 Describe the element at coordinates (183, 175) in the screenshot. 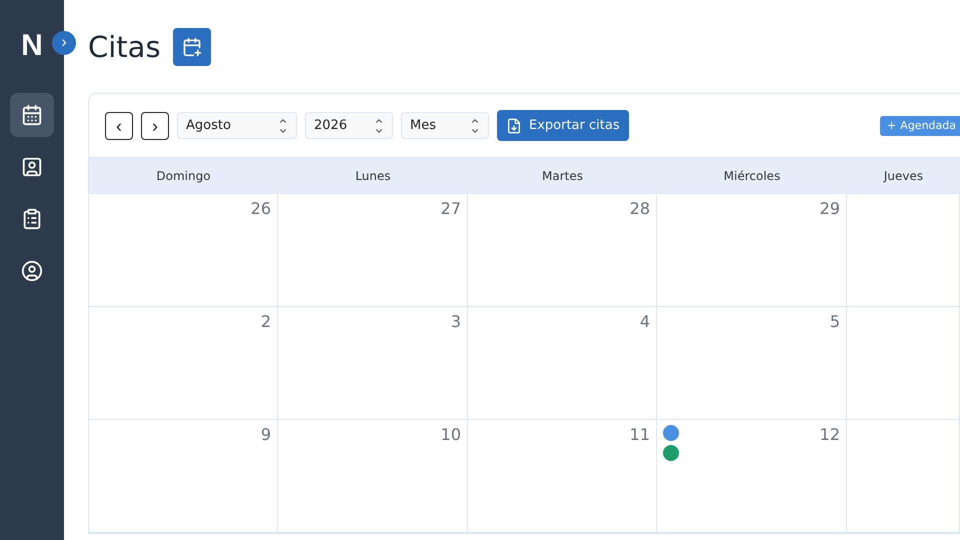

I see `weekday-header: Domingo` at that location.